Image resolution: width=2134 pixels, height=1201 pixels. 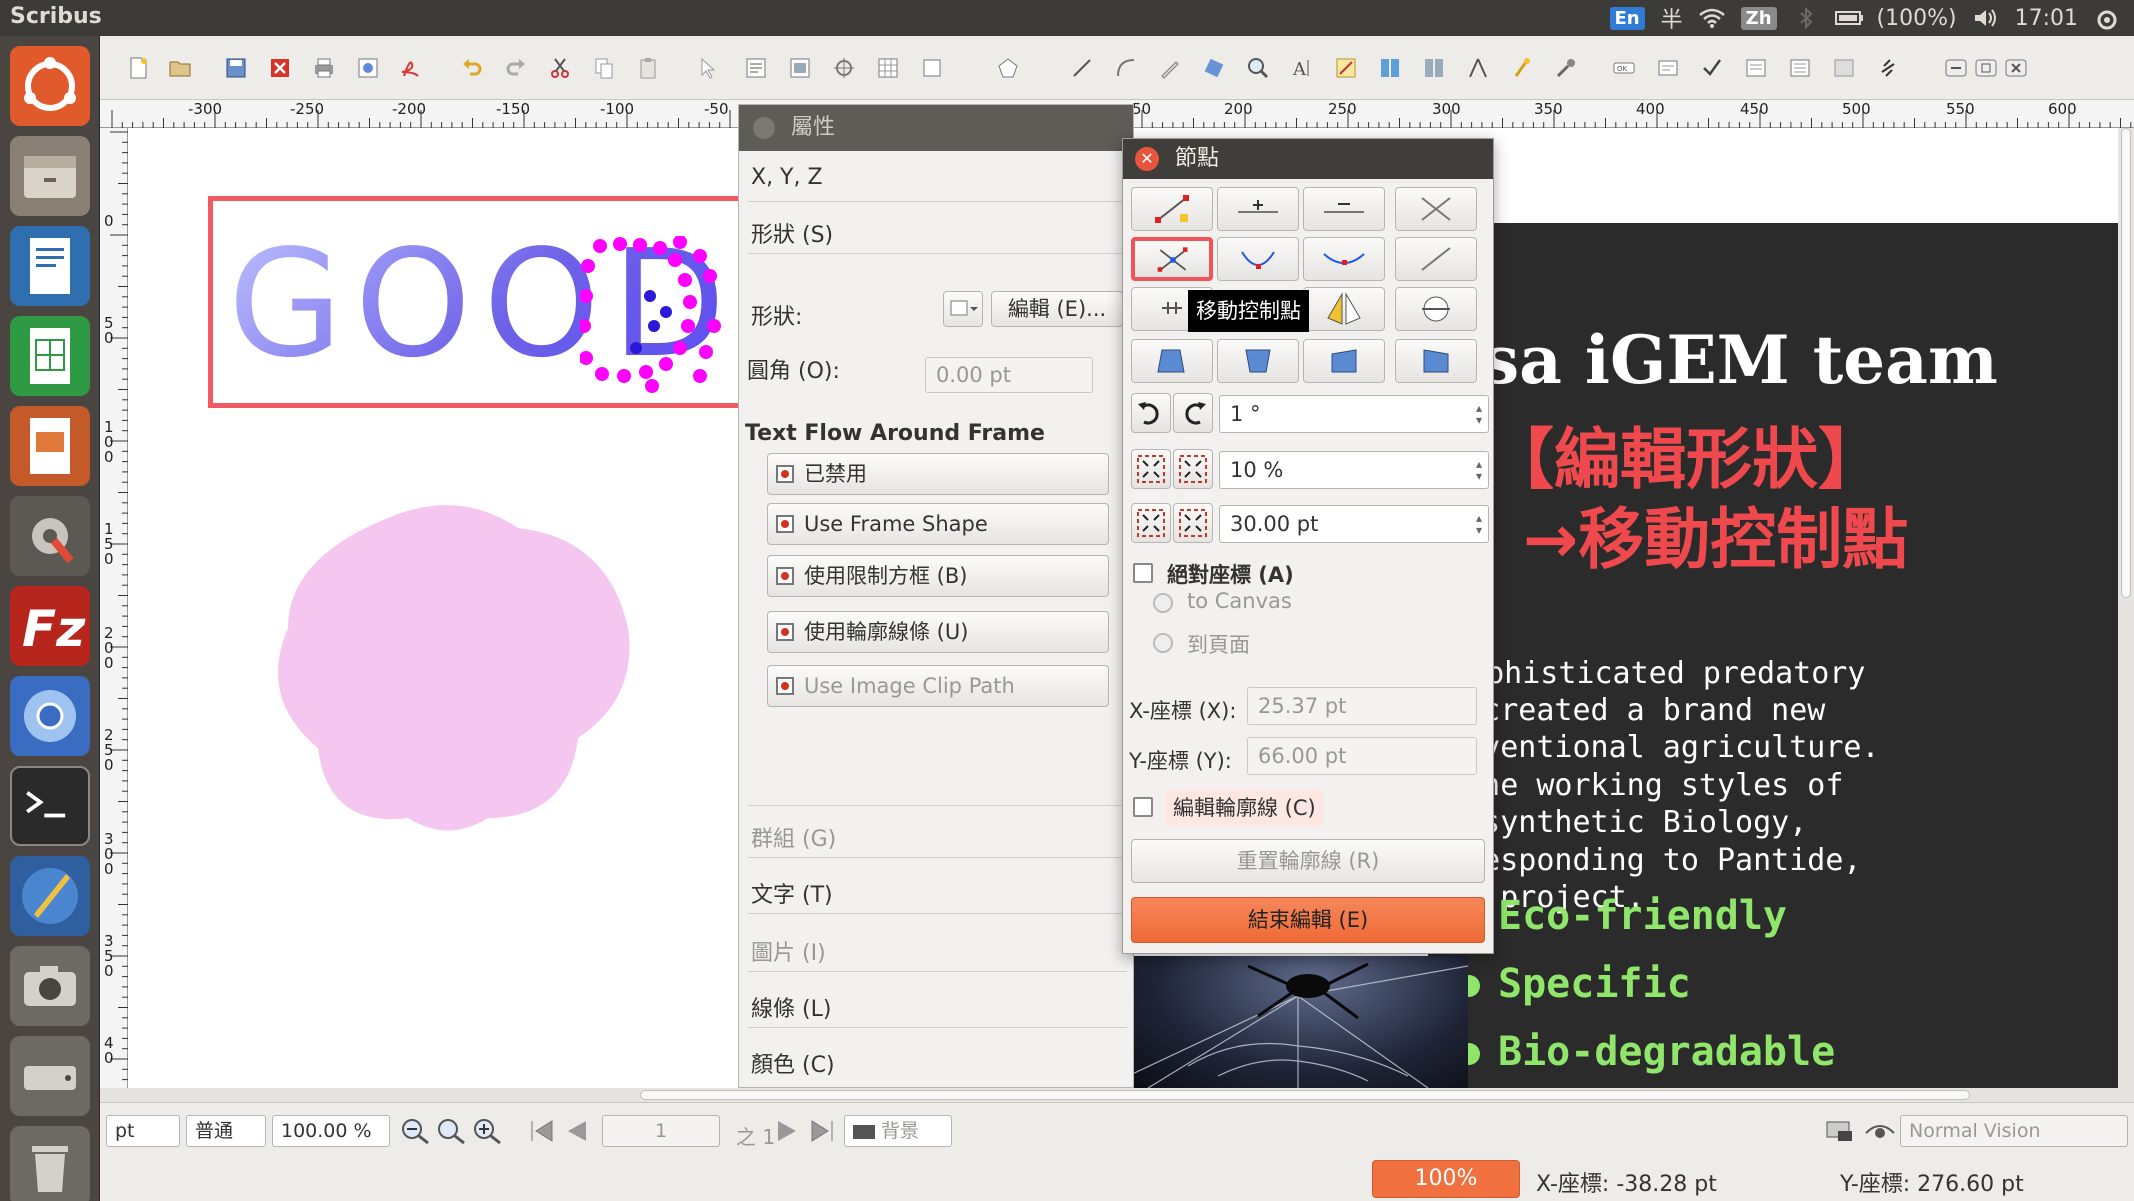 What do you see at coordinates (1126, 68) in the screenshot?
I see `bezier-tool-icon` at bounding box center [1126, 68].